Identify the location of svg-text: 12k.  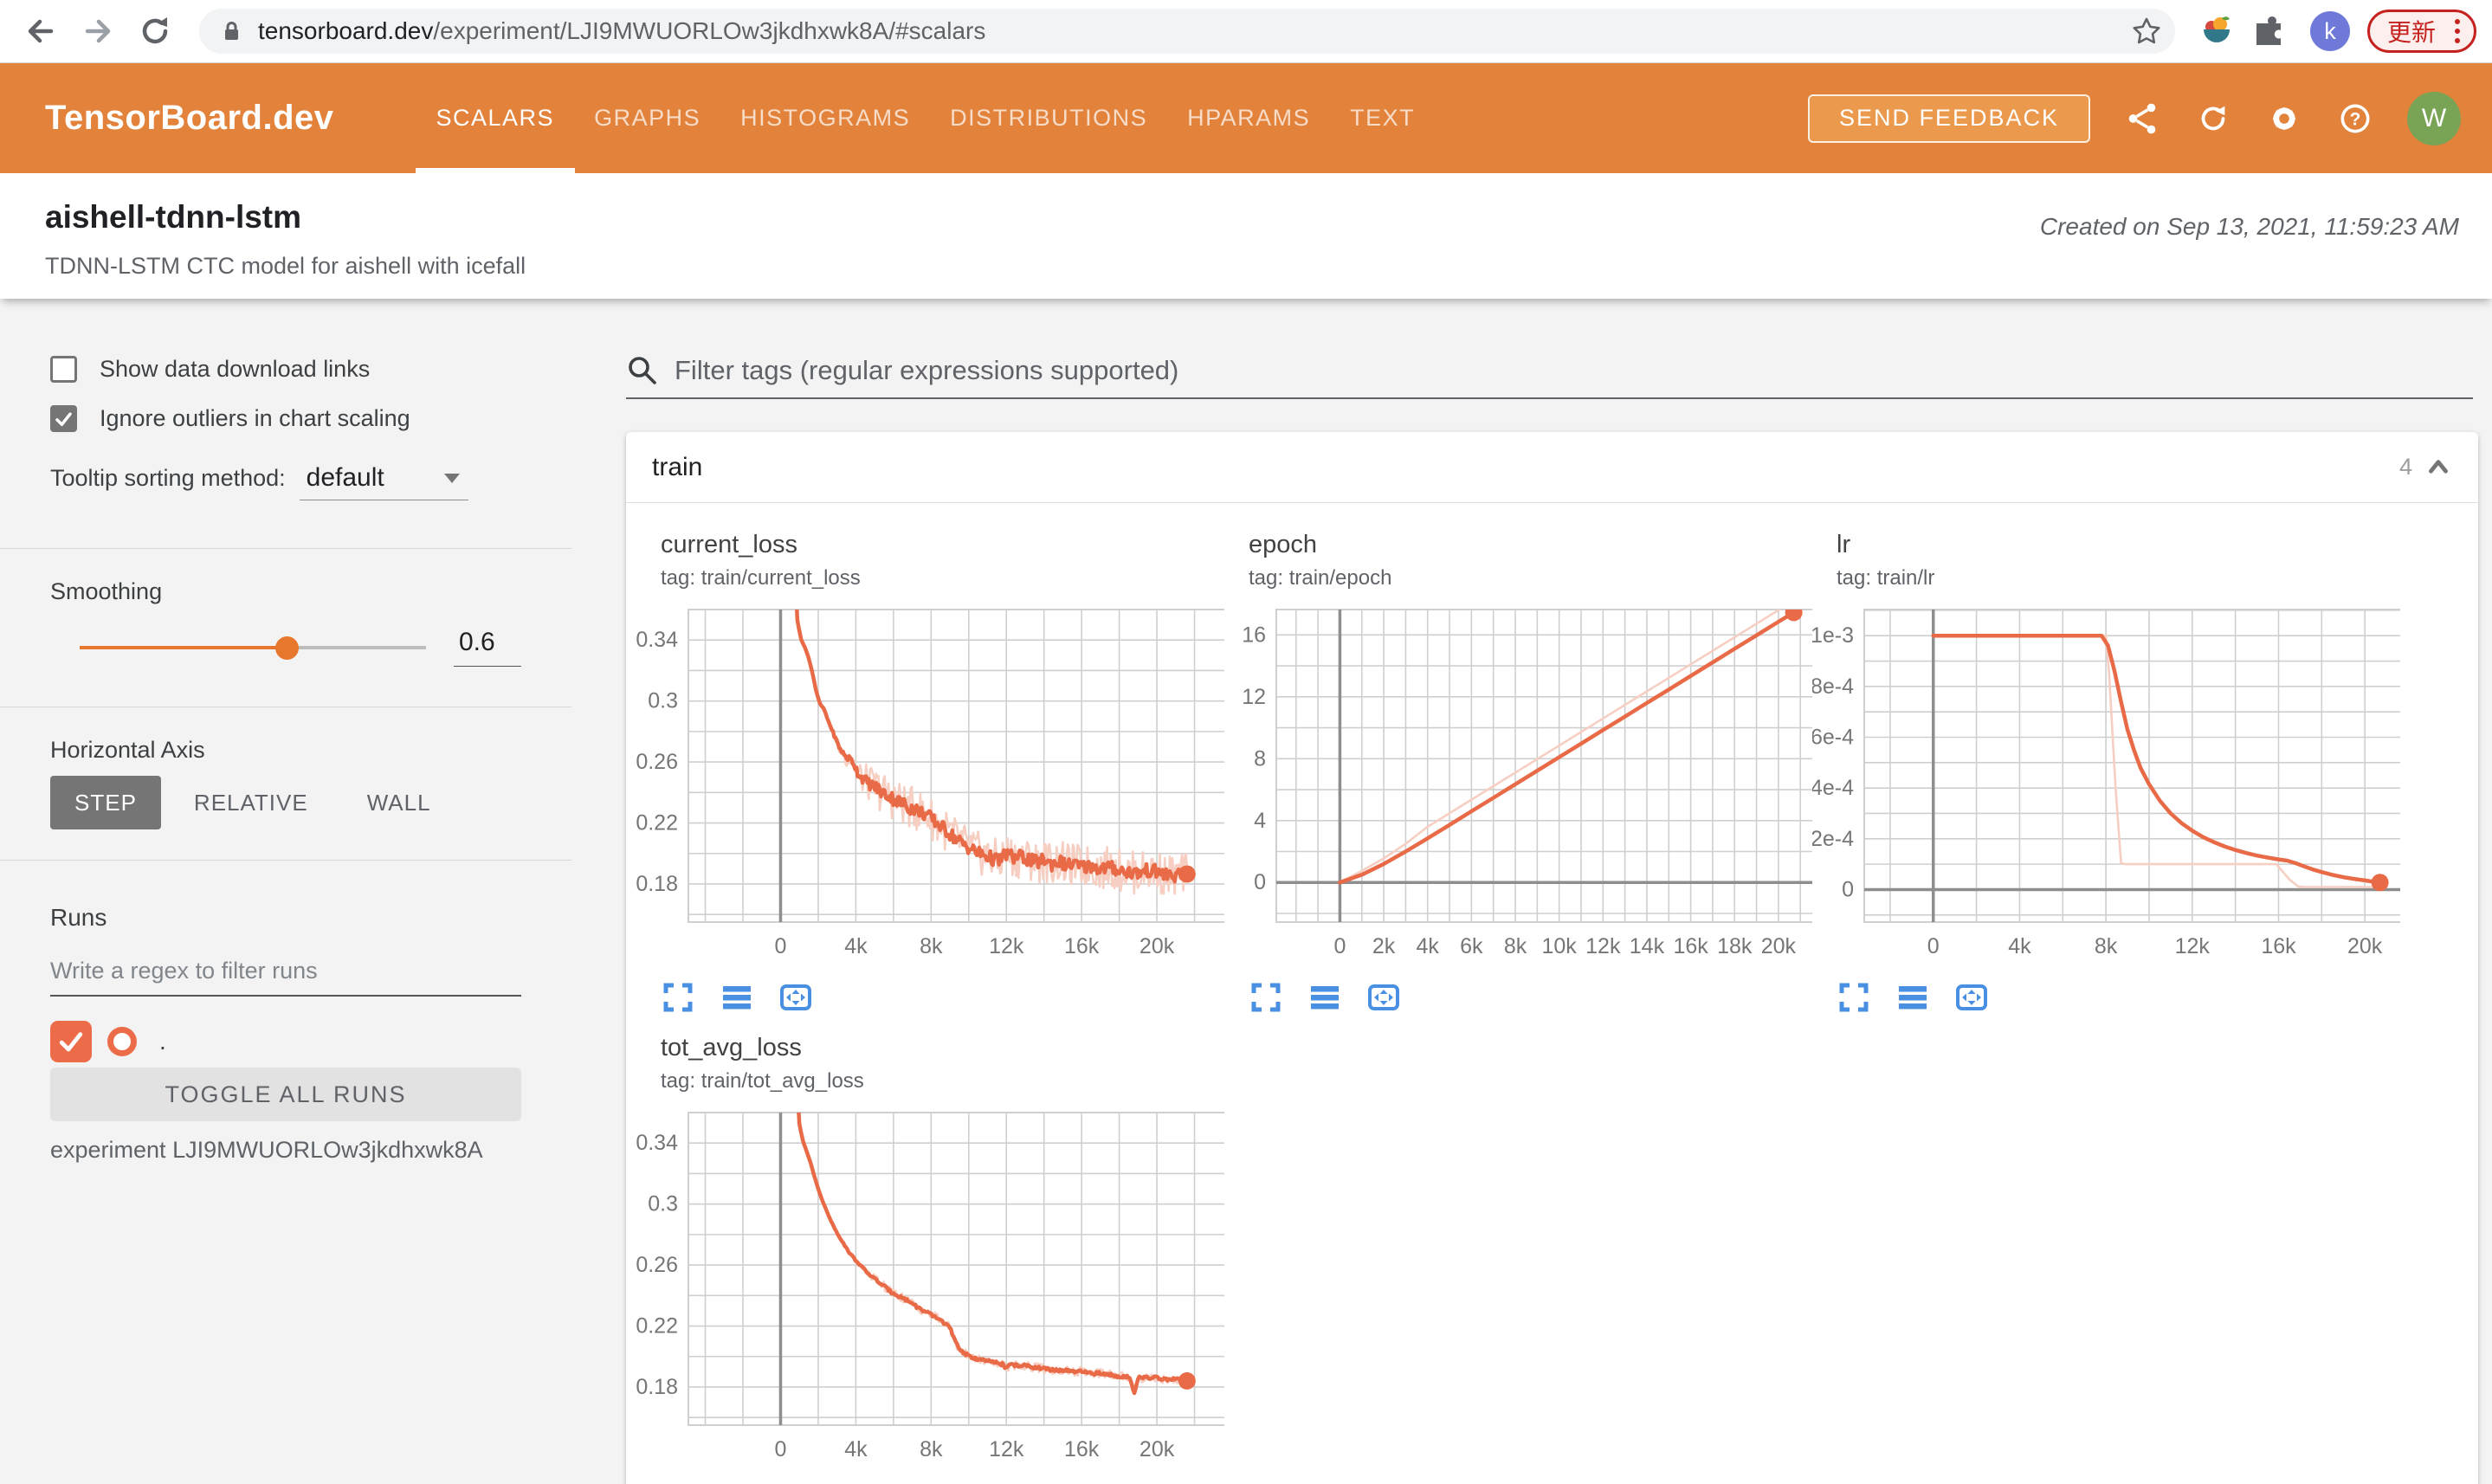
(1006, 946).